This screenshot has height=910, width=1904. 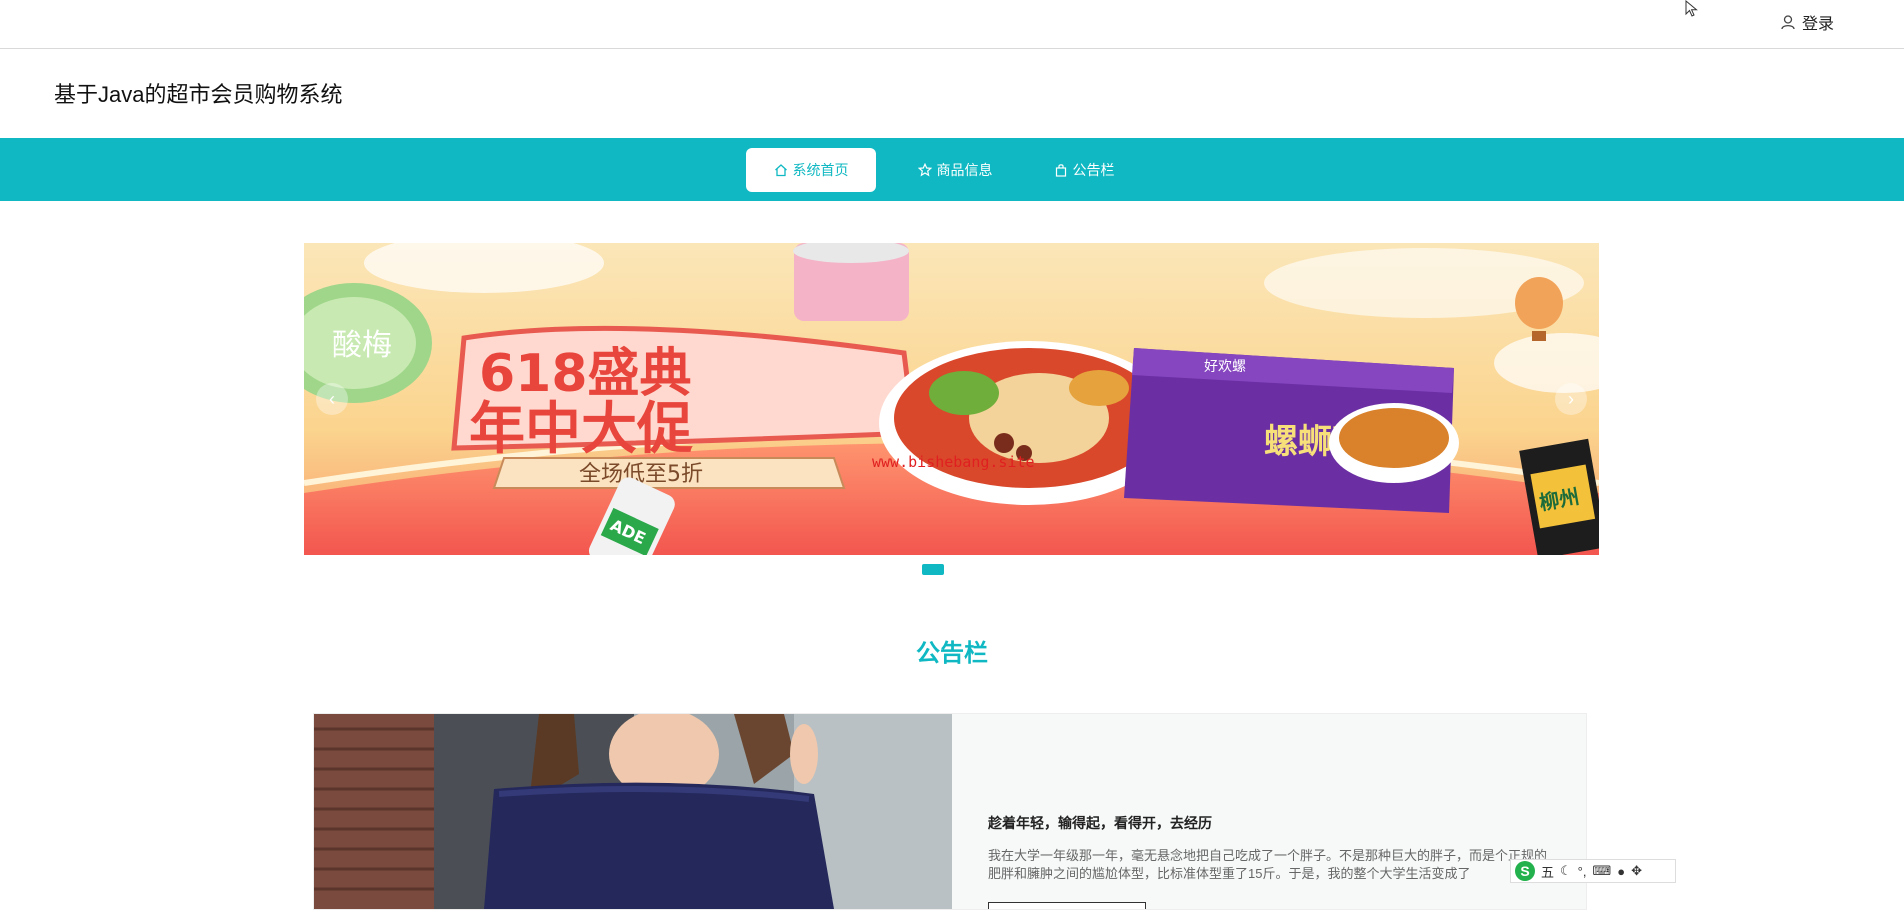 I want to click on grid-icon: ✥, so click(x=1636, y=871).